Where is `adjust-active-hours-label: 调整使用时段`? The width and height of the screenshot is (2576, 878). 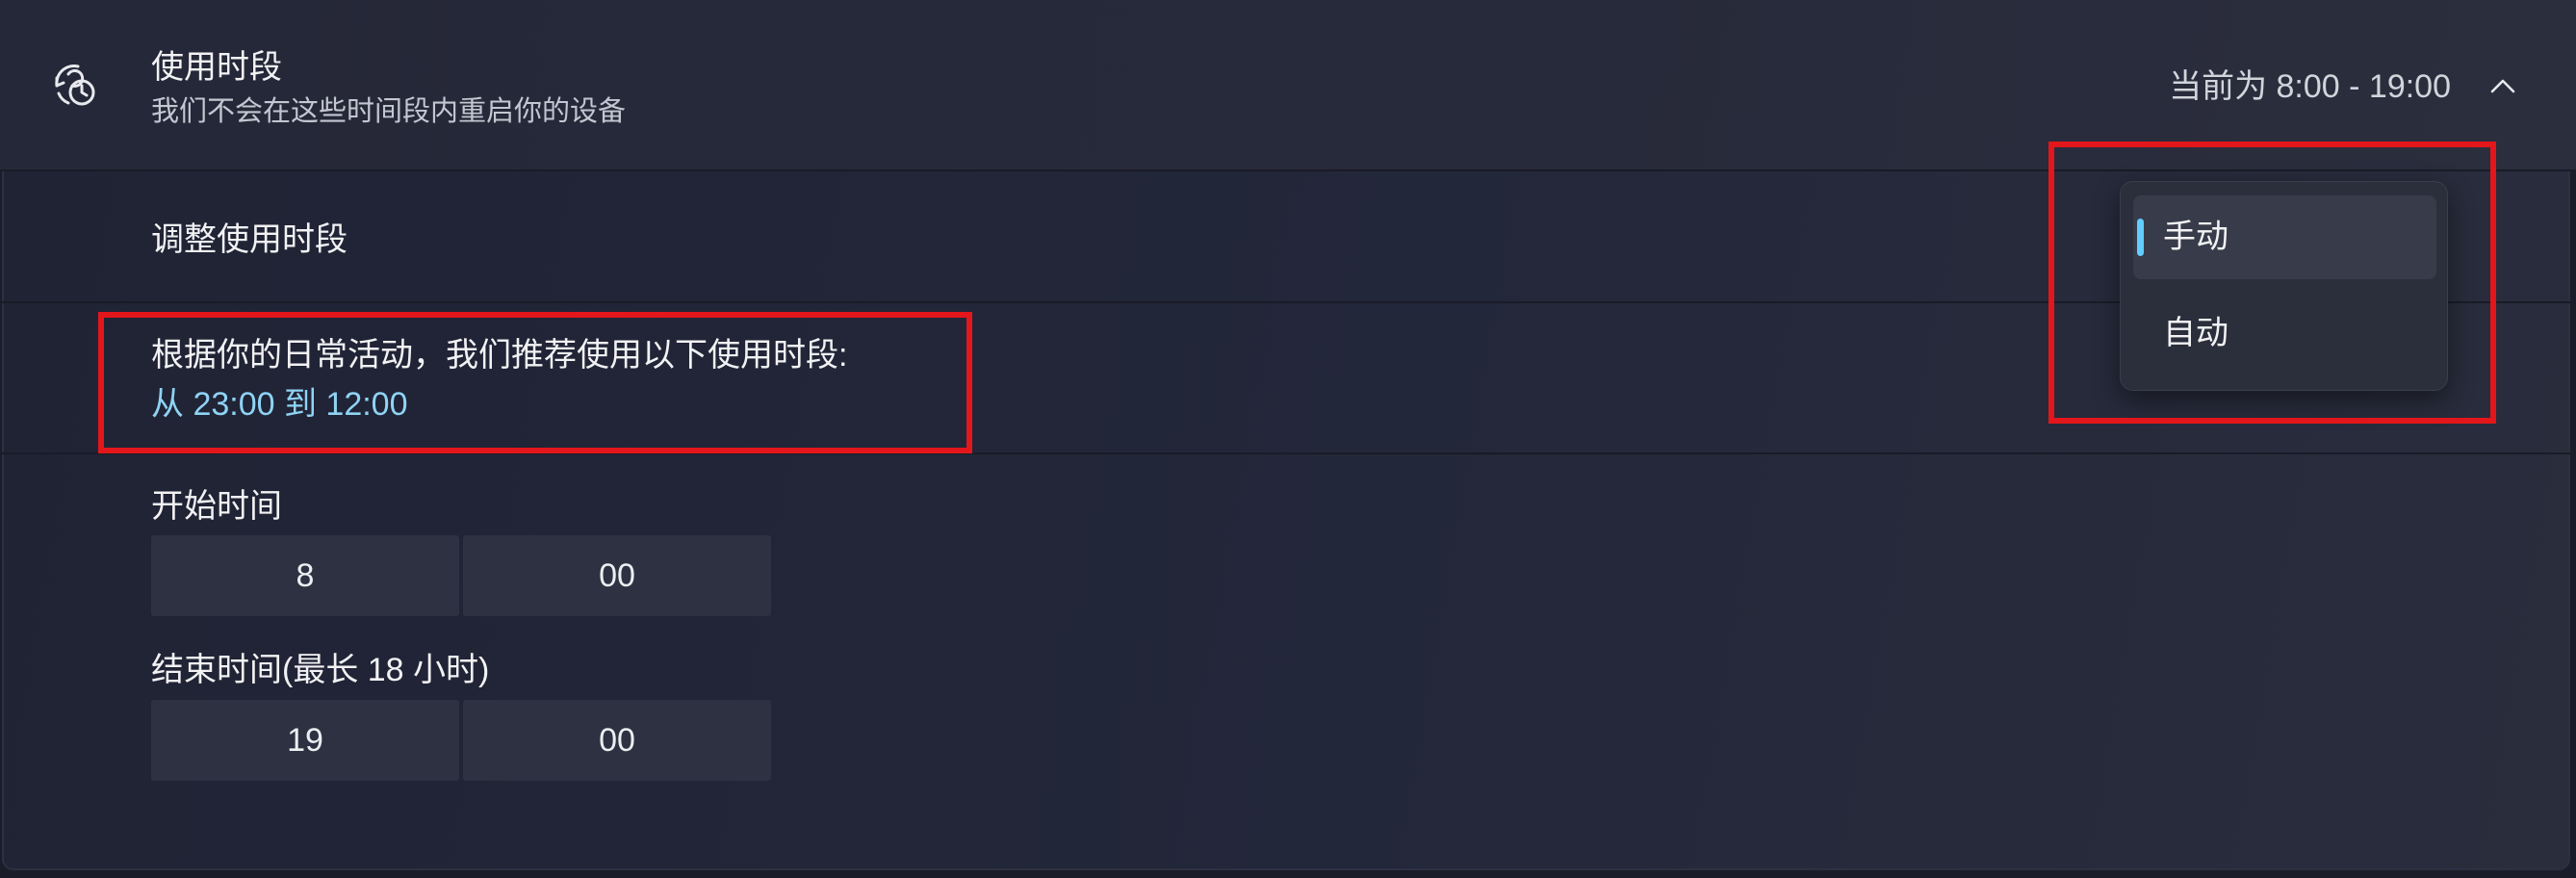
adjust-active-hours-label: 调整使用时段 is located at coordinates (249, 240).